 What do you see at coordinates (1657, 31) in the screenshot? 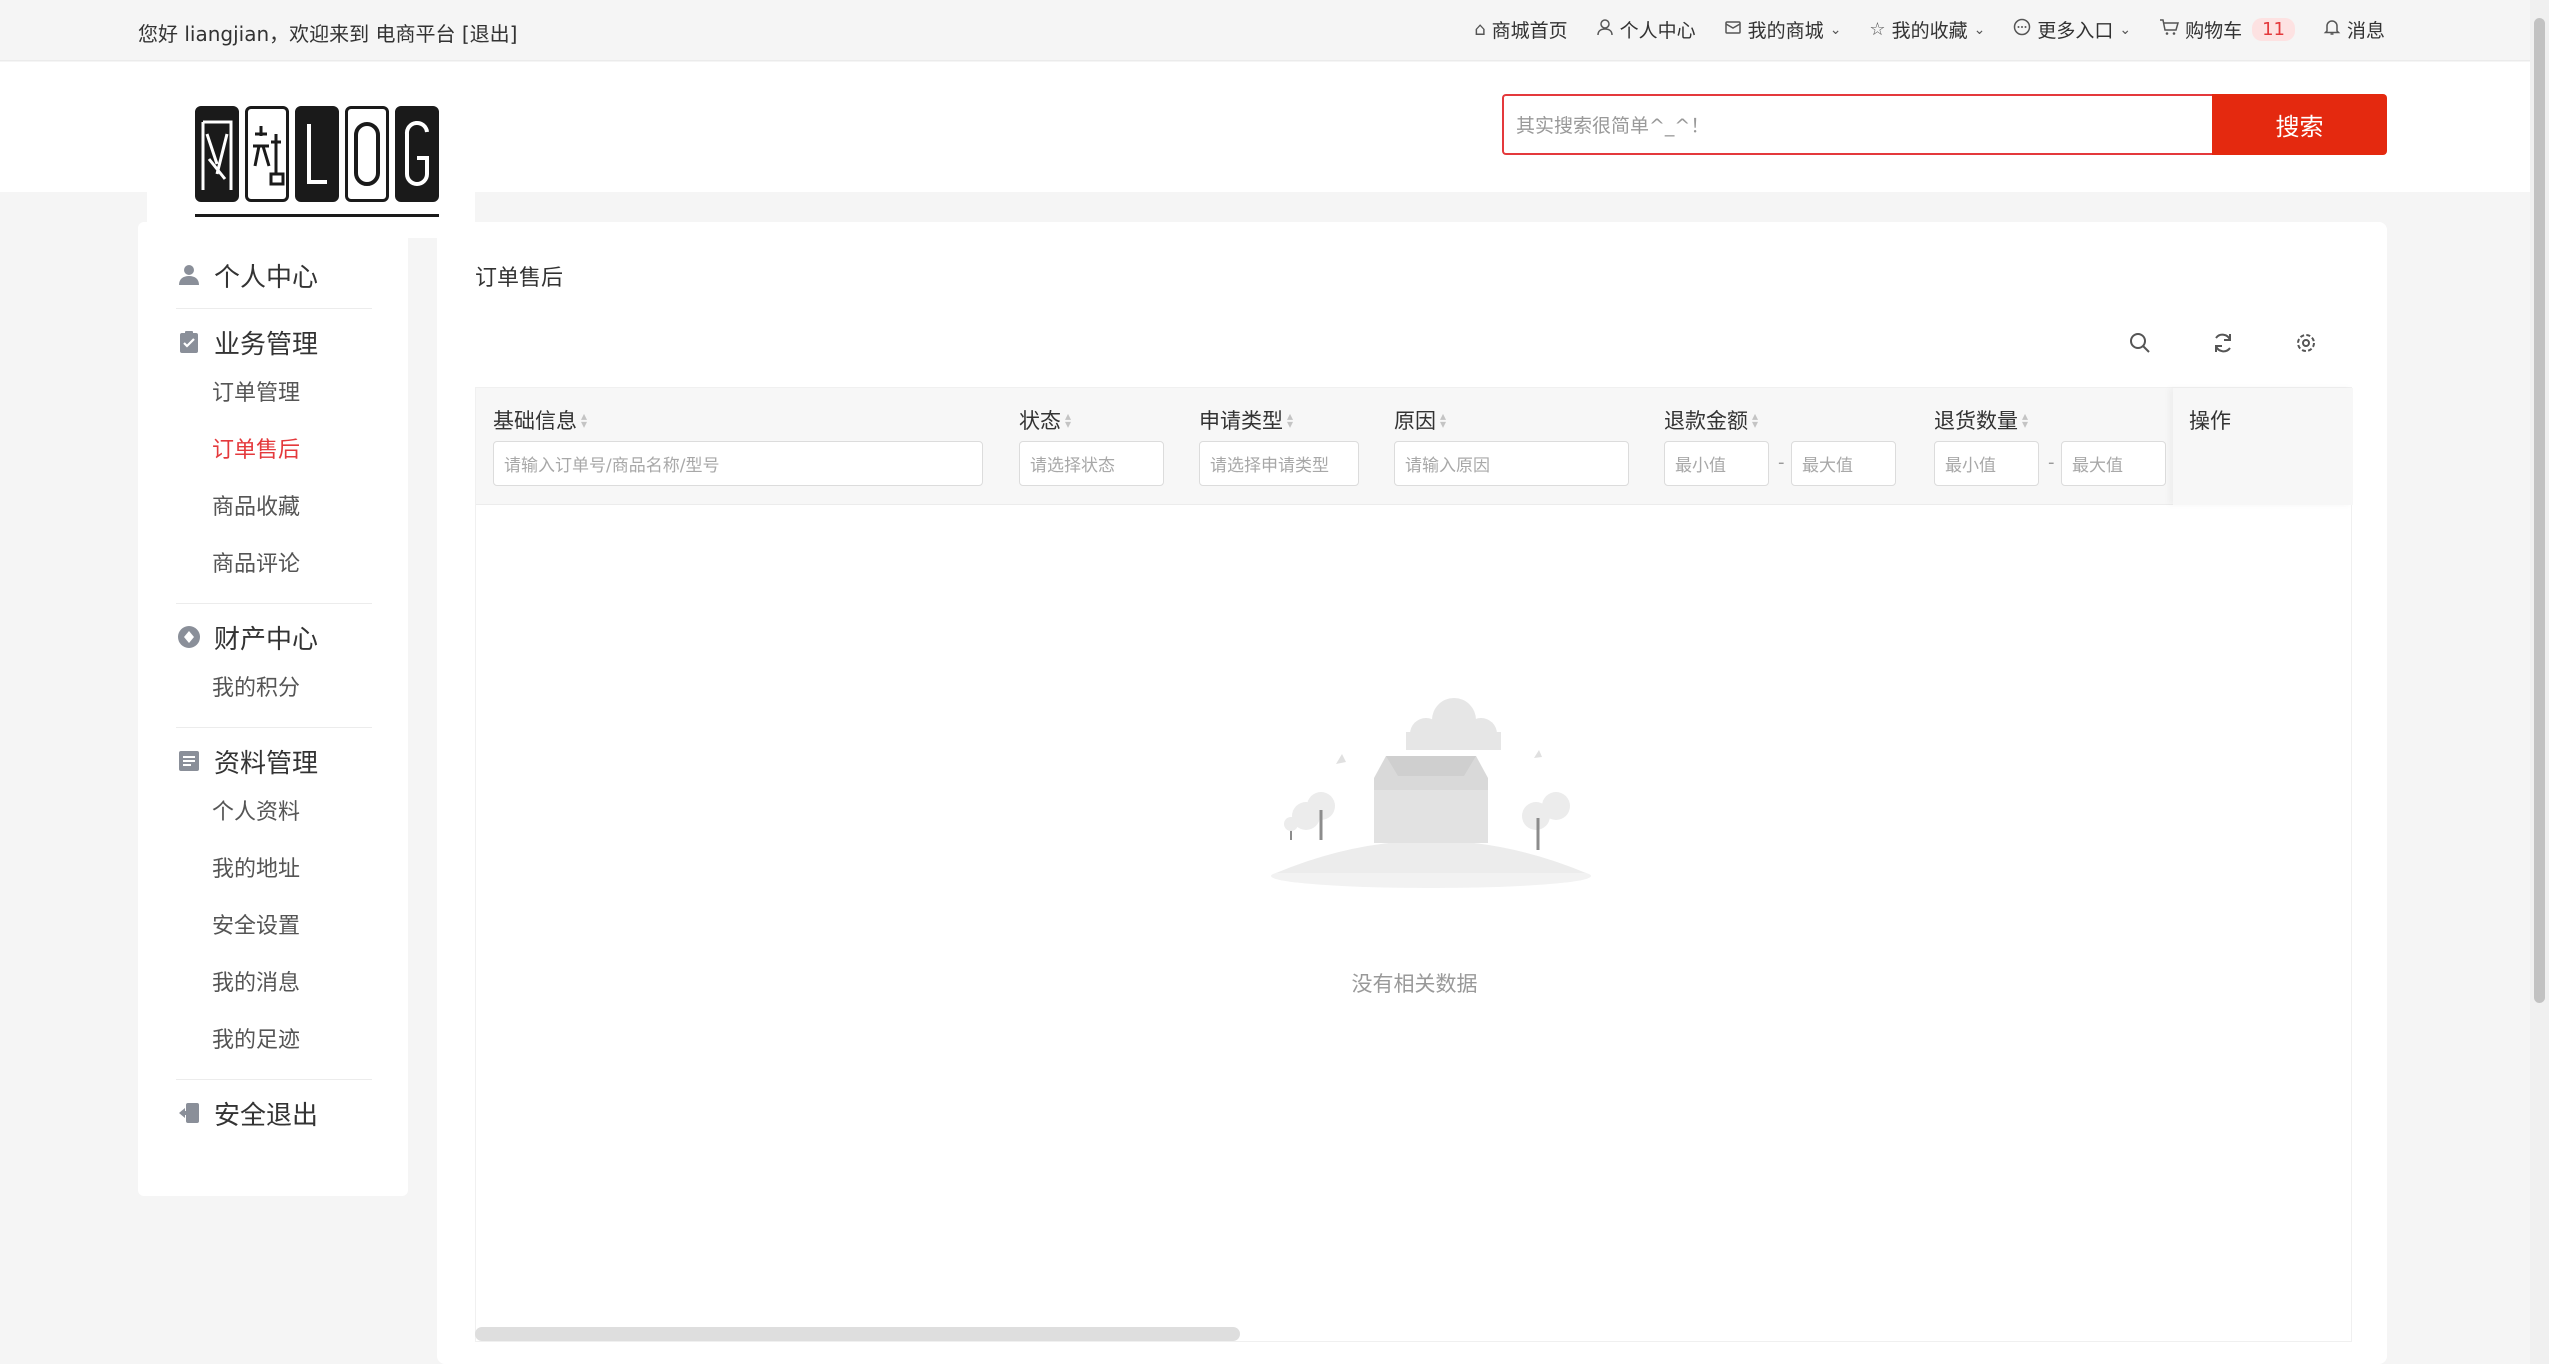
I see `nav-user-center-label: 个人中心` at bounding box center [1657, 31].